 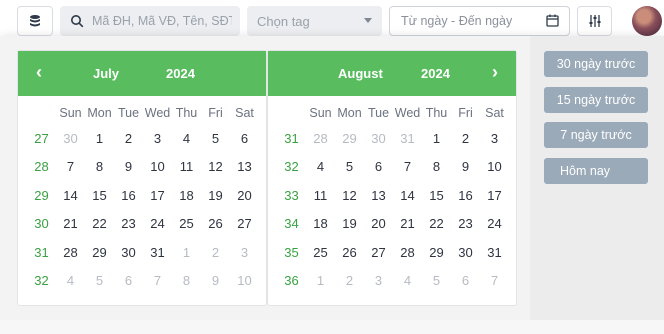 What do you see at coordinates (596, 171) in the screenshot?
I see `preset-today-button: Hôm nay` at bounding box center [596, 171].